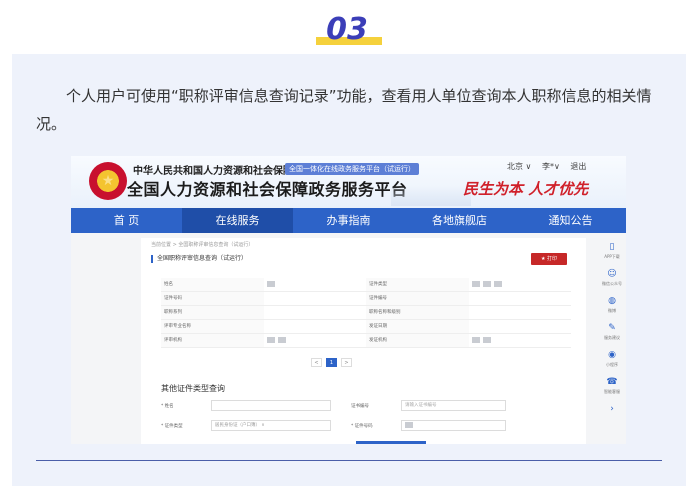 The width and height of the screenshot is (692, 494). Describe the element at coordinates (212, 284) in the screenshot. I see `info-label: 姓名` at that location.